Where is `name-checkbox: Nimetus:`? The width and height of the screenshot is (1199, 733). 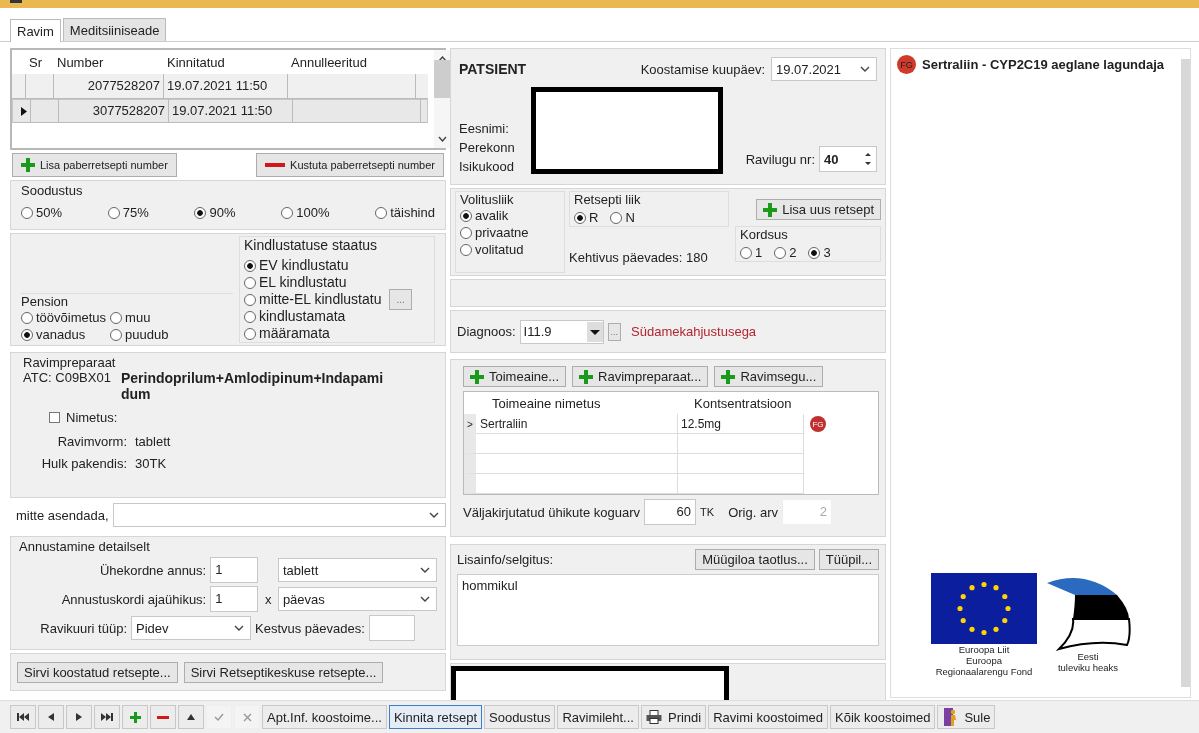
name-checkbox: Nimetus: is located at coordinates (241, 417).